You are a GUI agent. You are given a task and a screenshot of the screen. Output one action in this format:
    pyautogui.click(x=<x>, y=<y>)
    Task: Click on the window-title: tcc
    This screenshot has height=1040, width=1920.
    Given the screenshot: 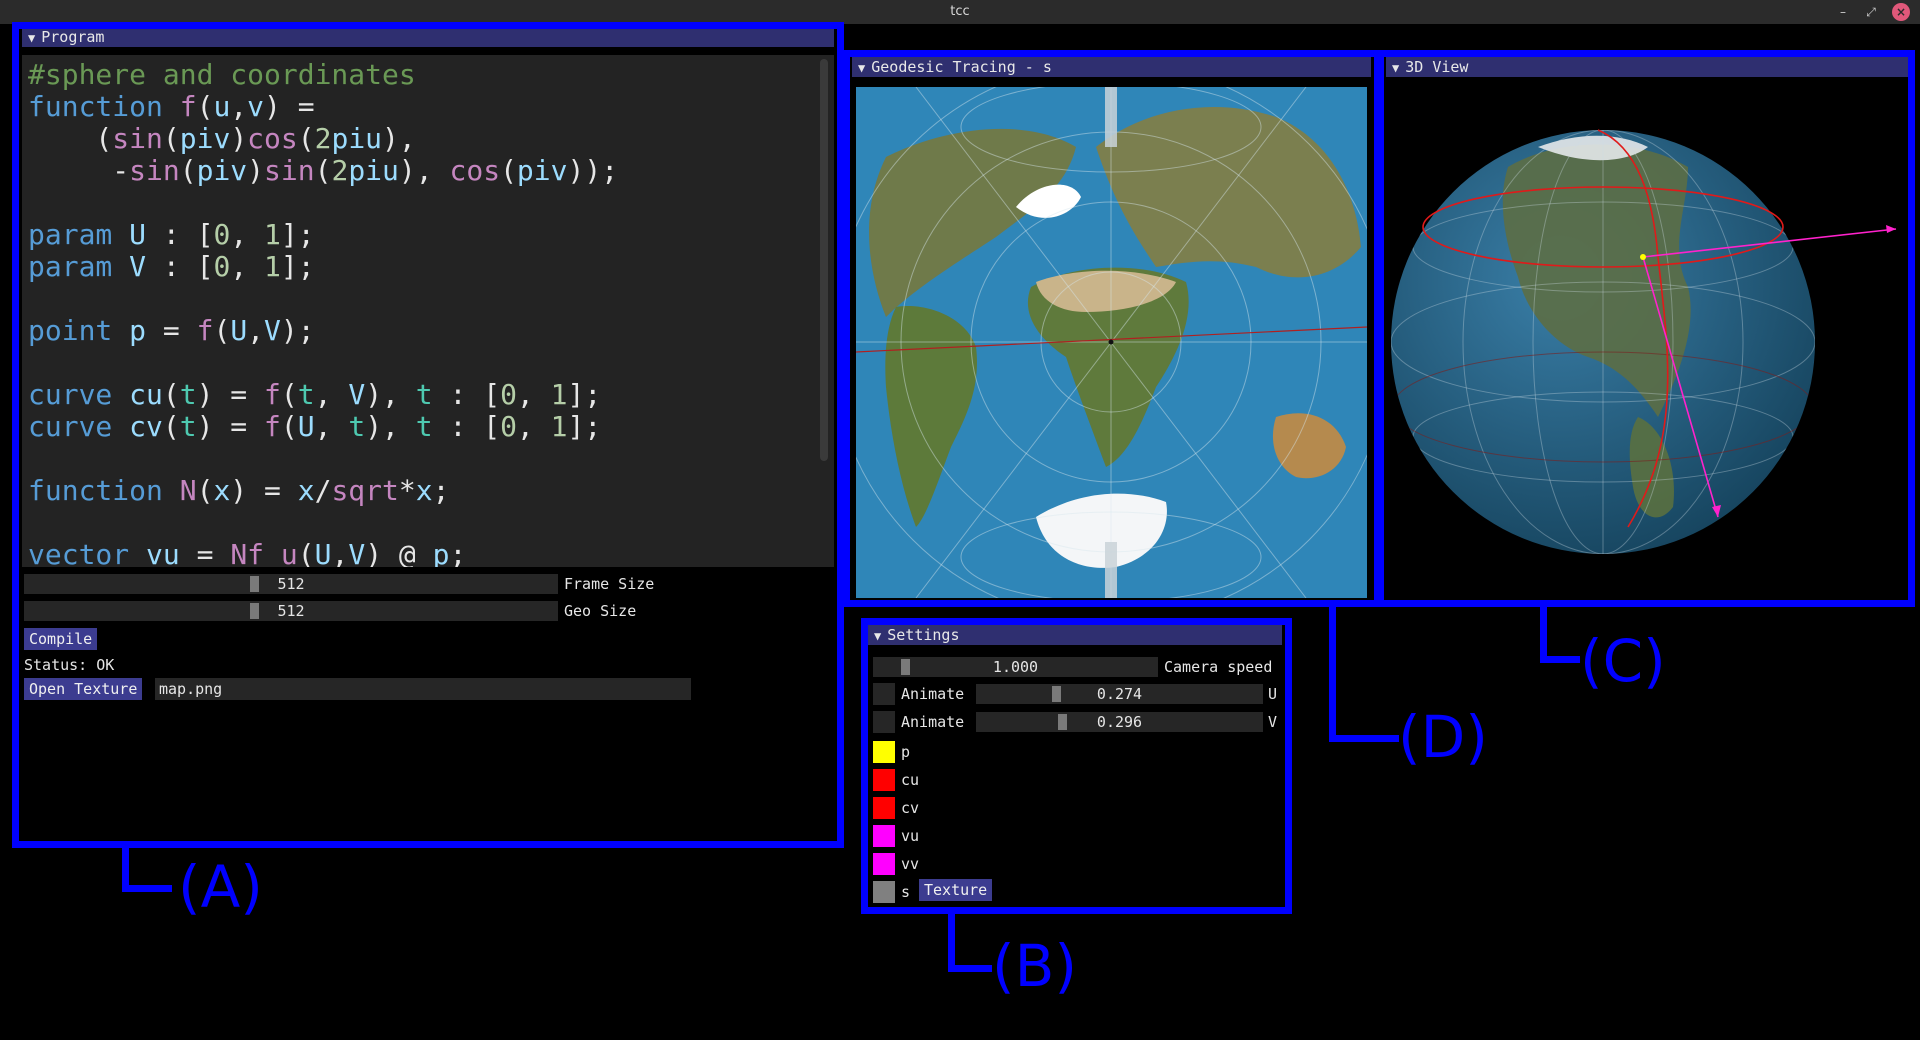 What is the action you would take?
    pyautogui.click(x=960, y=11)
    